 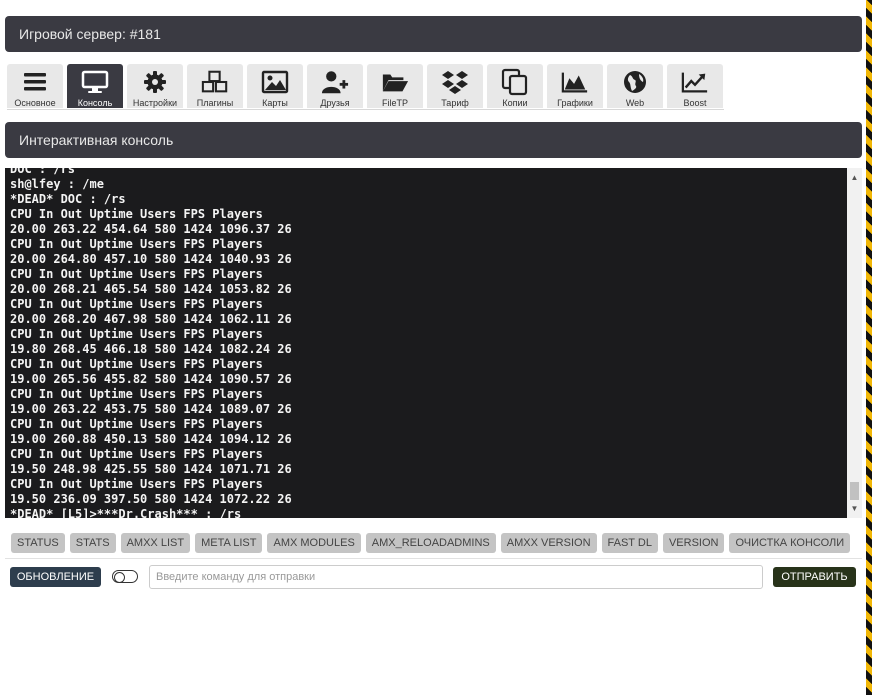 I want to click on tab-tariff: Тариф, so click(x=455, y=86).